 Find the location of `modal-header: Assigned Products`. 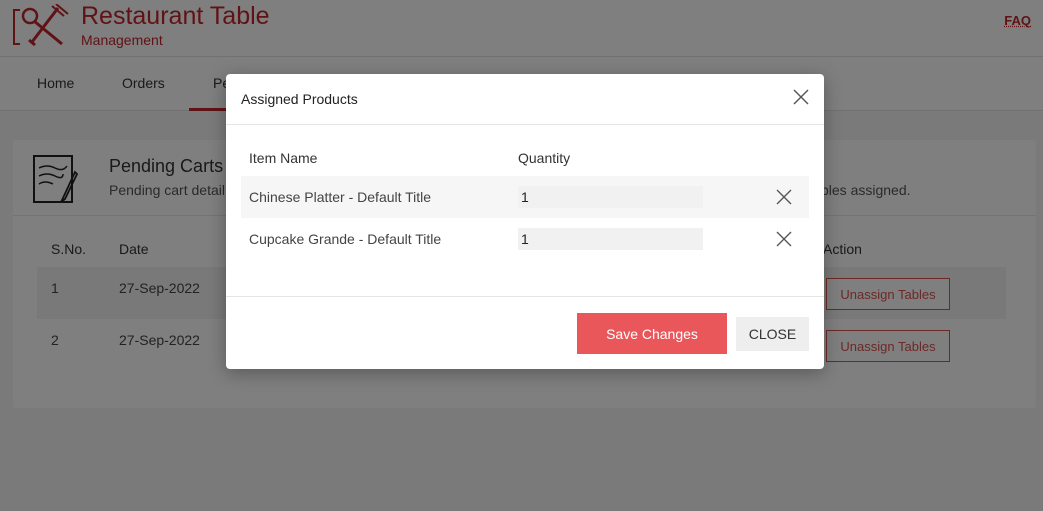

modal-header: Assigned Products is located at coordinates (525, 99).